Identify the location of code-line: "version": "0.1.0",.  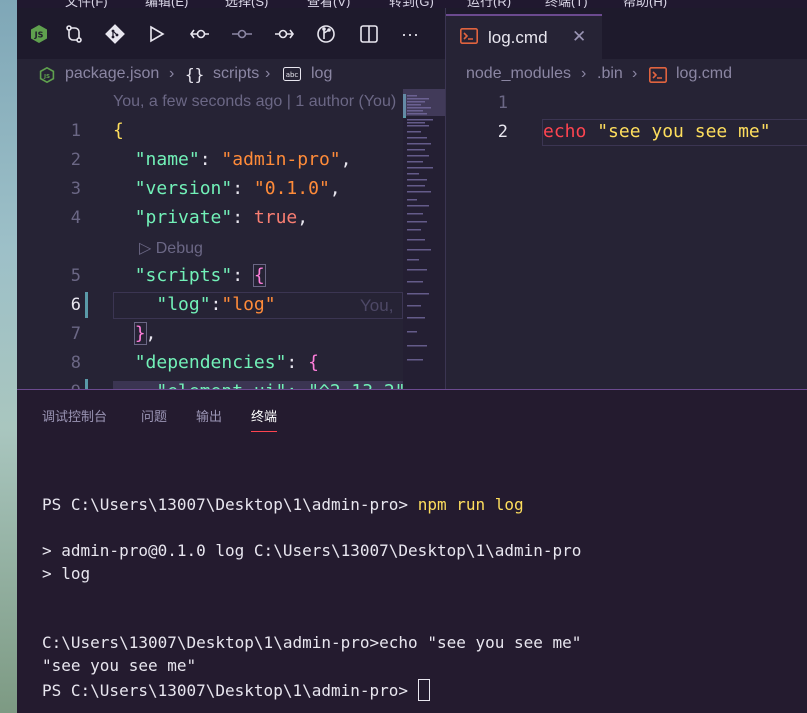
(237, 188).